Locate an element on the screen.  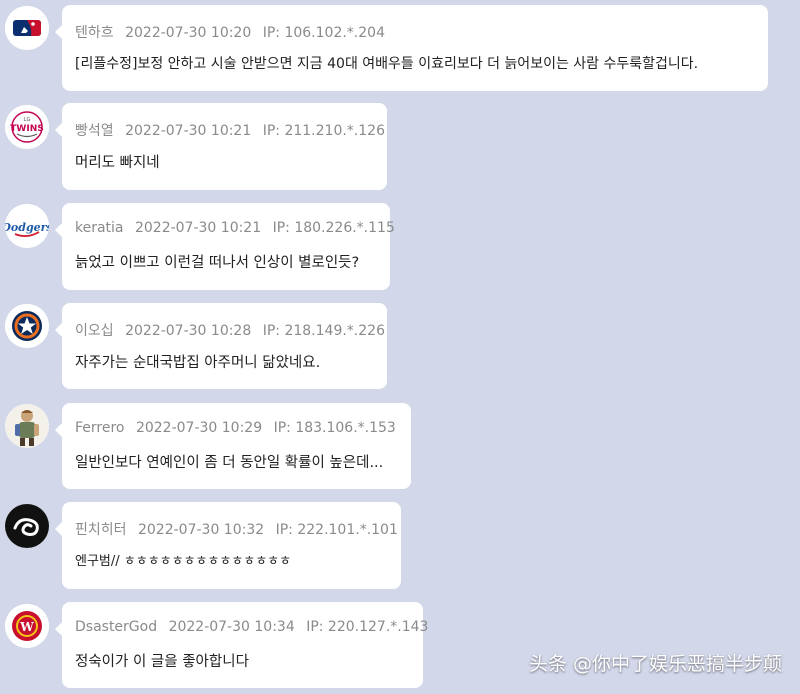
comment-author: Ferrero is located at coordinates (100, 428).